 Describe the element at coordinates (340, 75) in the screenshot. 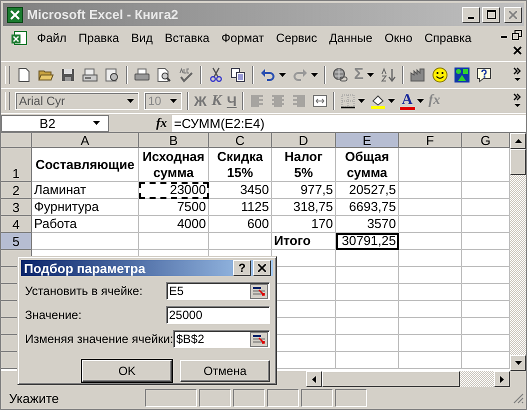

I see `globe-link-icon` at that location.